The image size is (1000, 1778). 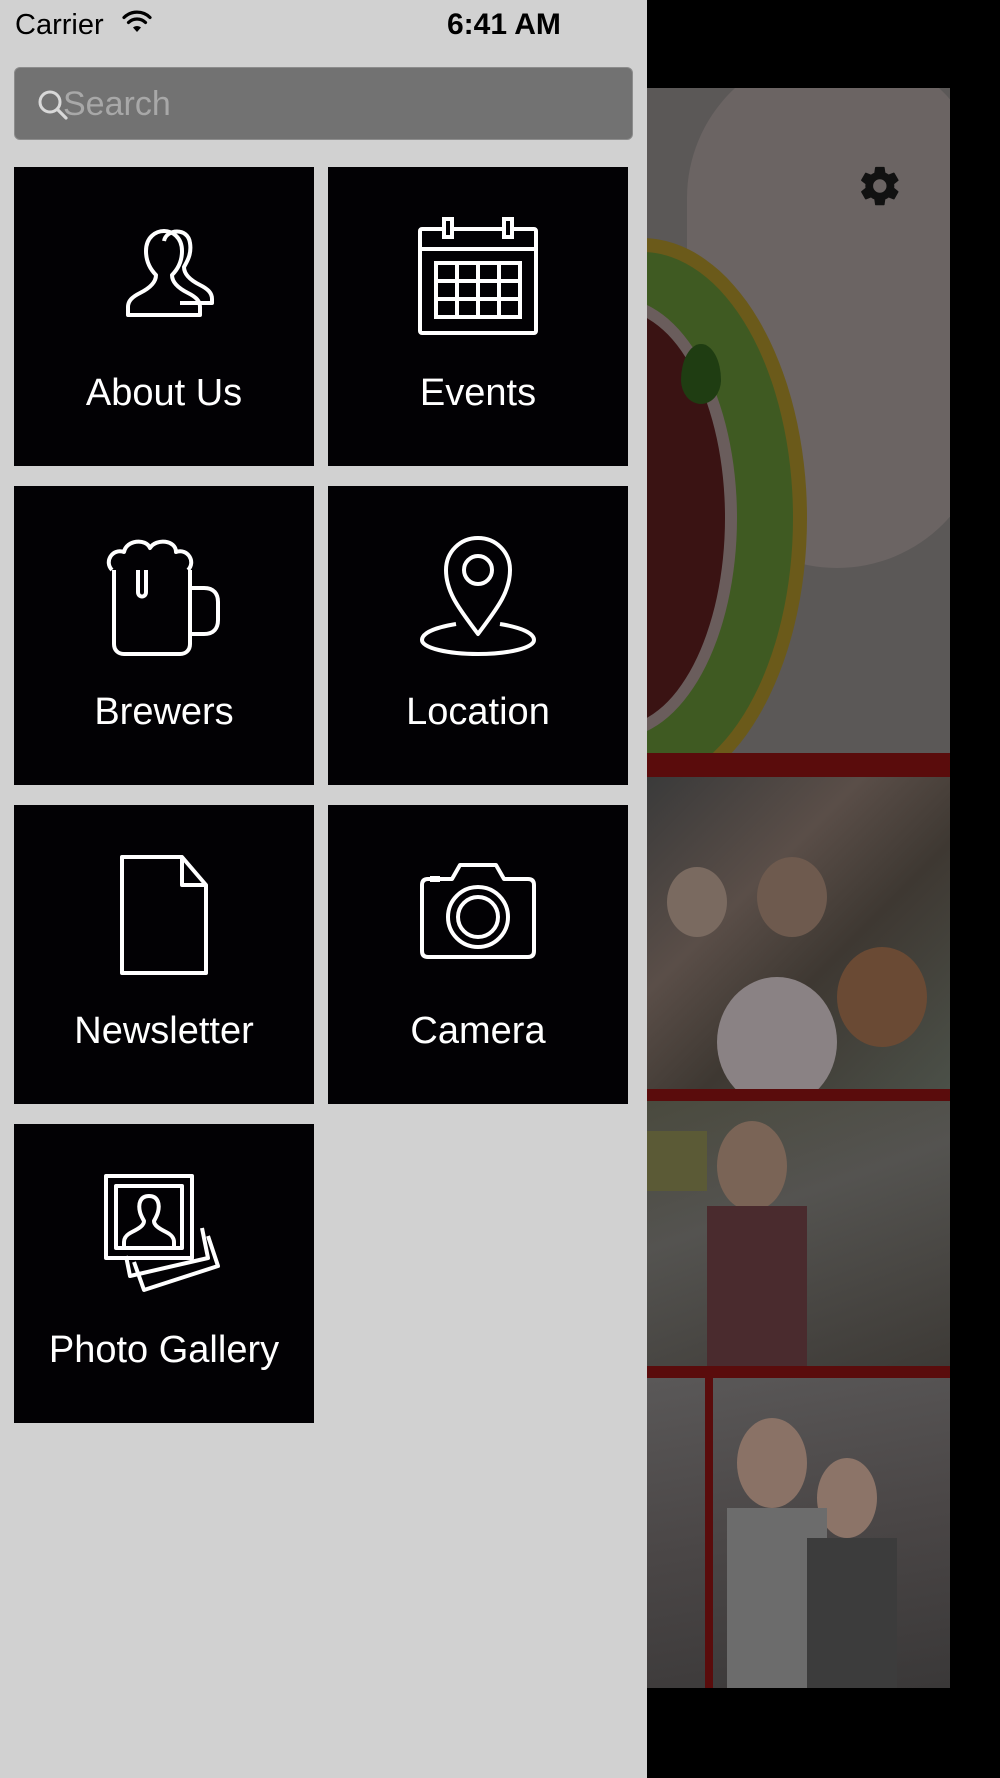 What do you see at coordinates (137, 21) in the screenshot?
I see `wifi-icon` at bounding box center [137, 21].